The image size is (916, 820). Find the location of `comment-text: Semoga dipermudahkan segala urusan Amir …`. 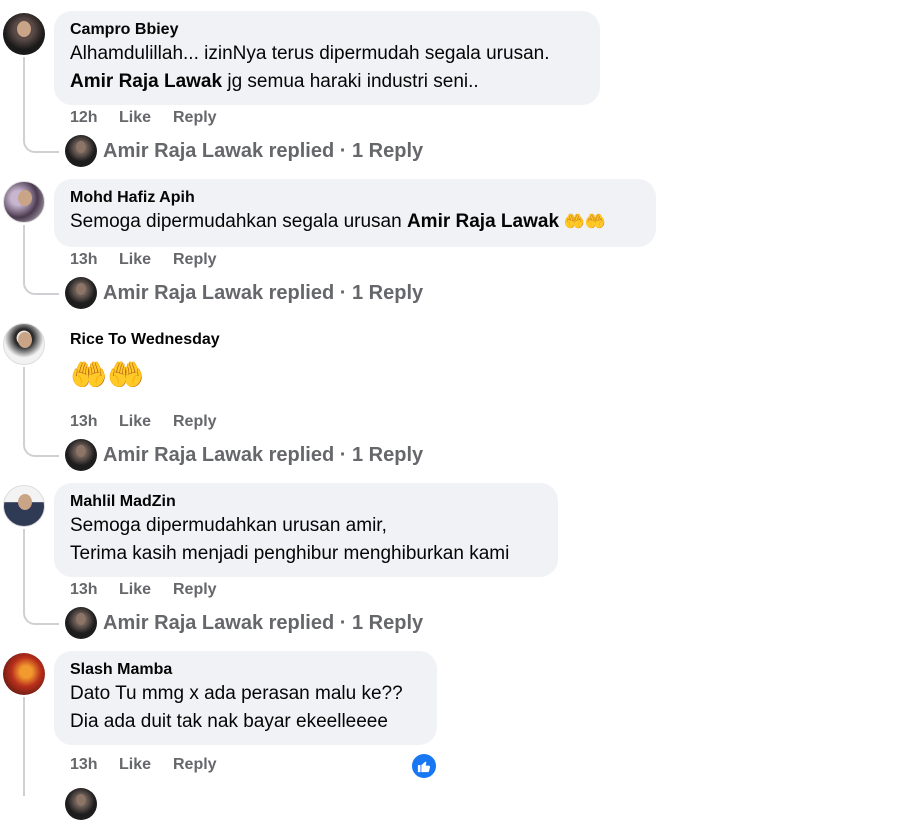

comment-text: Semoga dipermudahkan segala urusan Amir … is located at coordinates (338, 221).